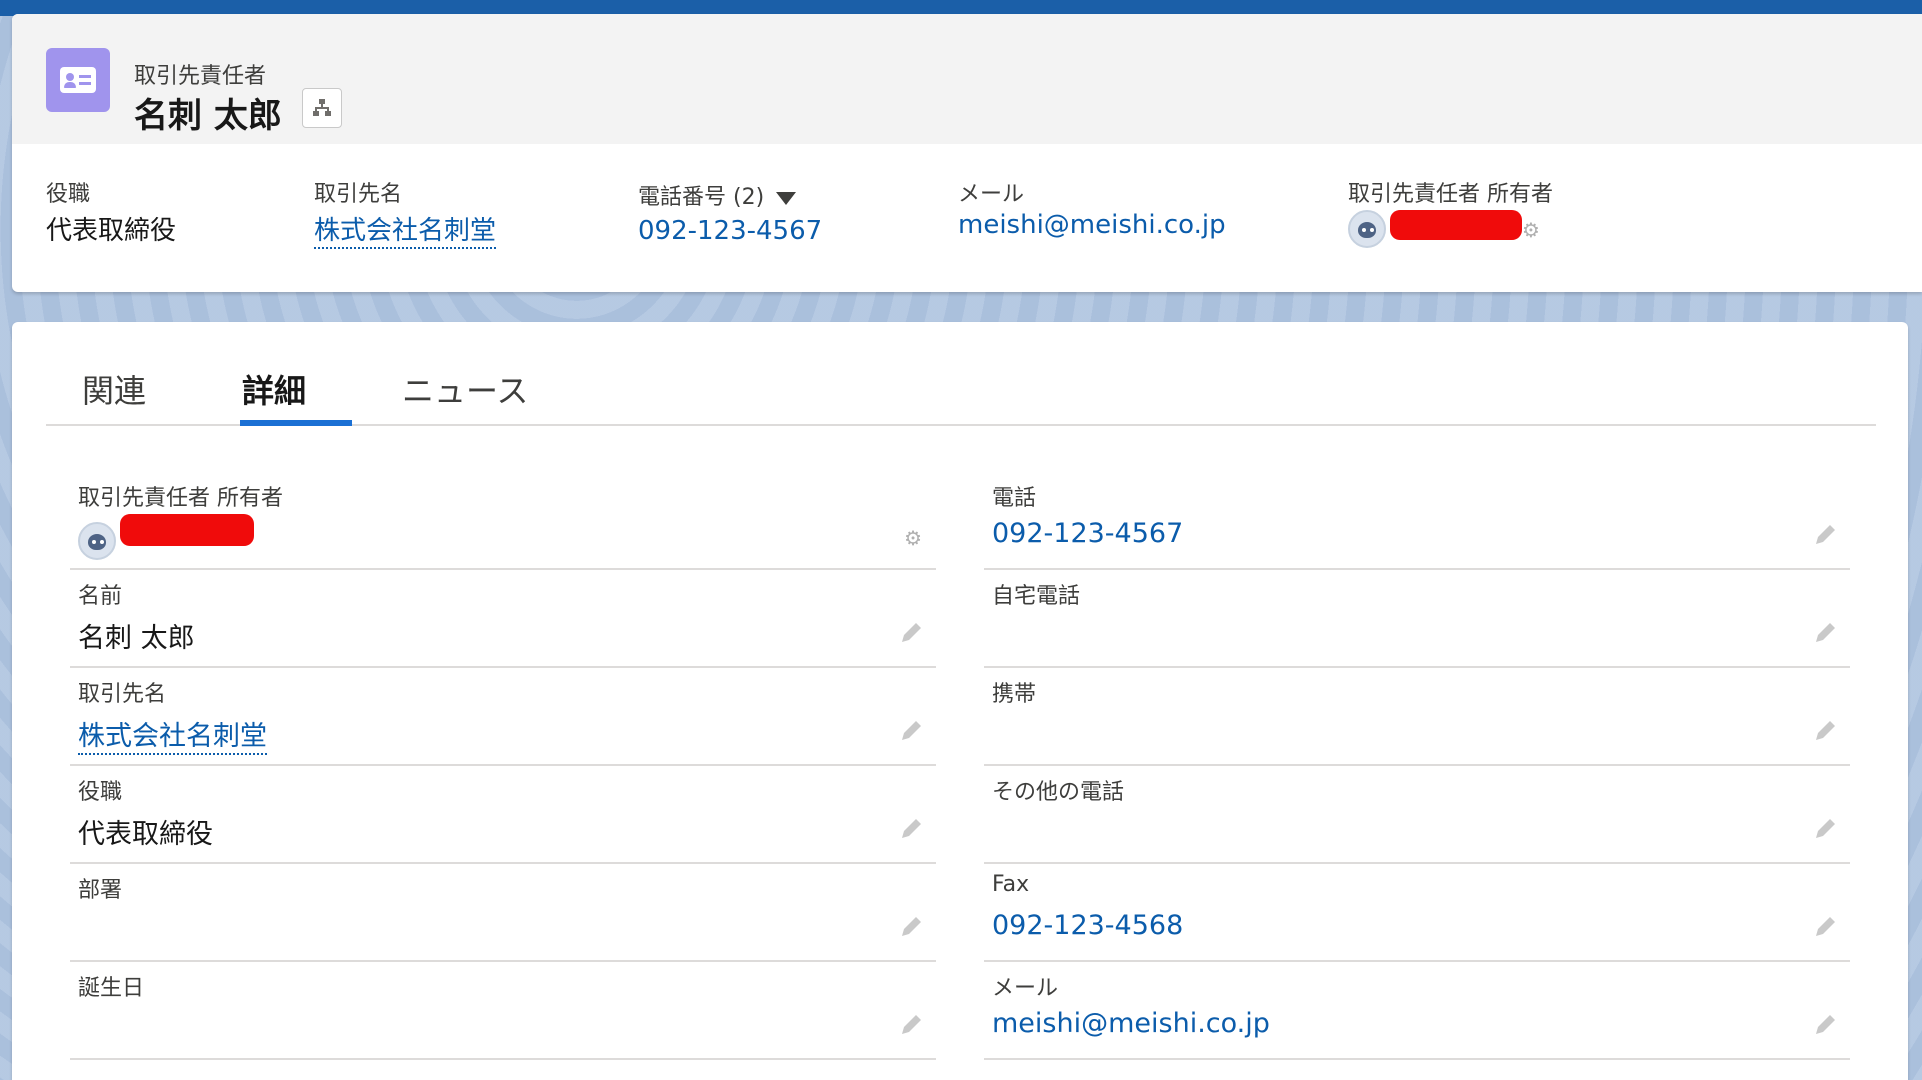  What do you see at coordinates (100, 890) in the screenshot?
I see `field-label: 部署` at bounding box center [100, 890].